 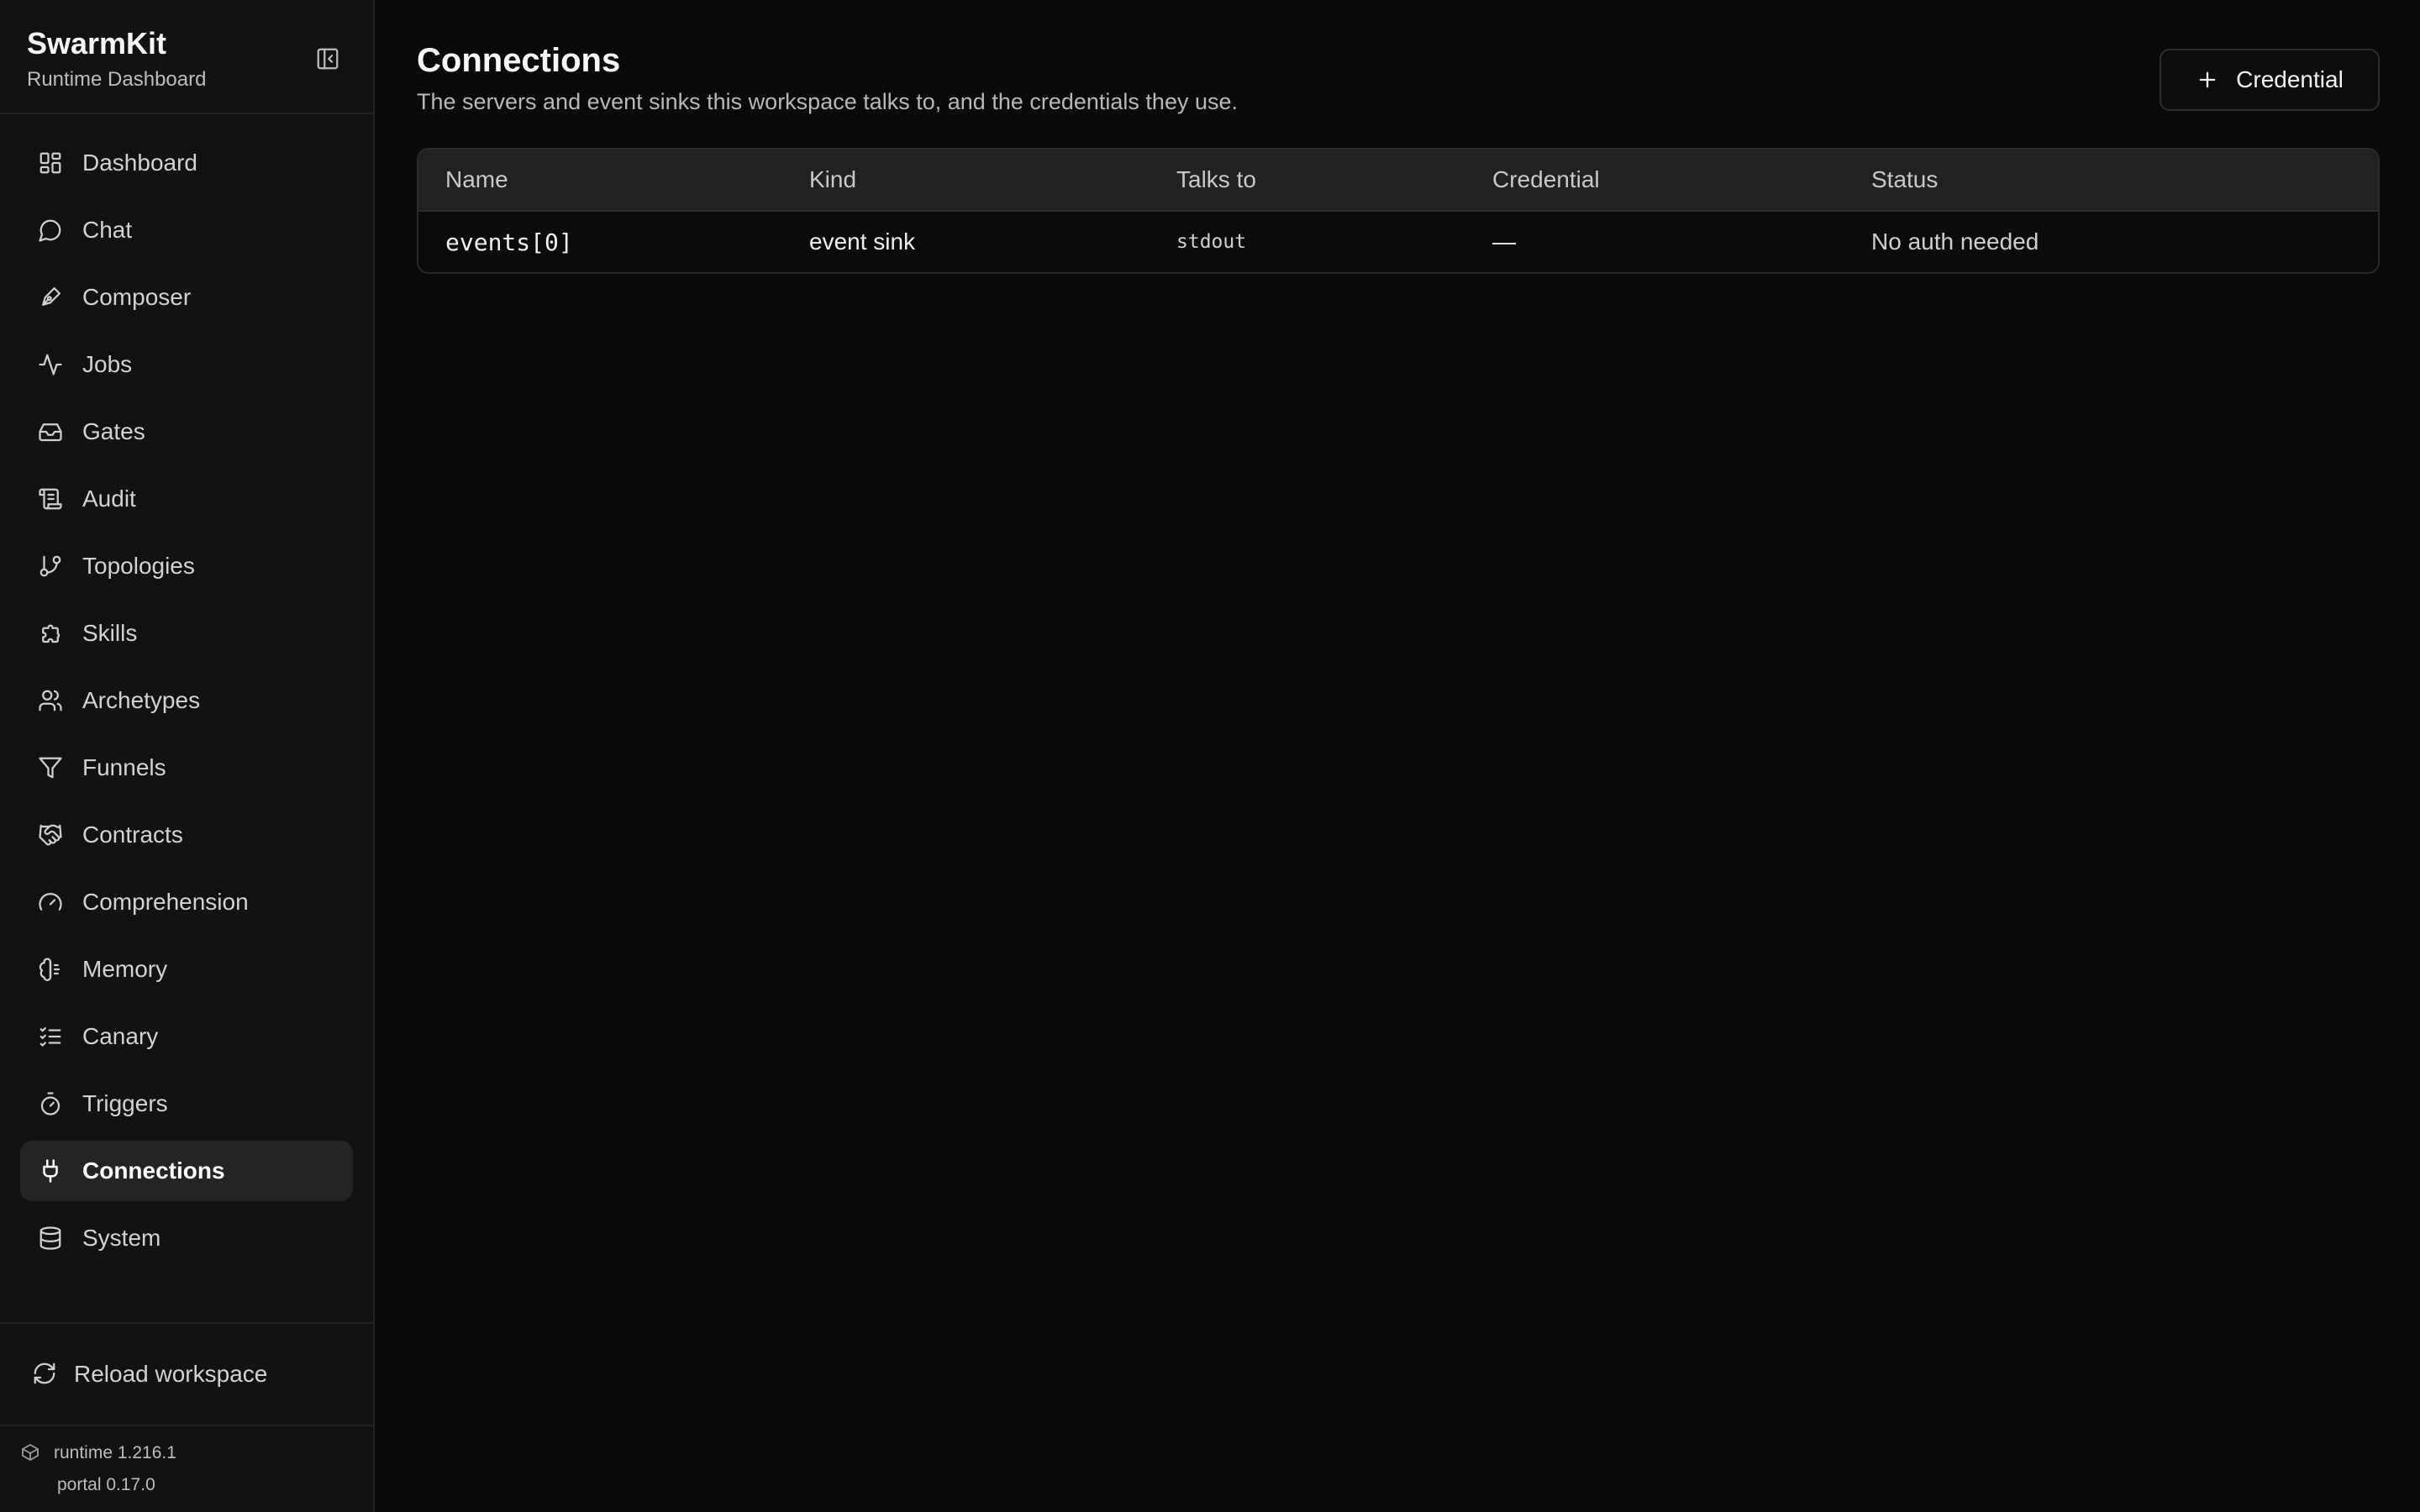 What do you see at coordinates (51, 163) in the screenshot?
I see `dashboard-icon` at bounding box center [51, 163].